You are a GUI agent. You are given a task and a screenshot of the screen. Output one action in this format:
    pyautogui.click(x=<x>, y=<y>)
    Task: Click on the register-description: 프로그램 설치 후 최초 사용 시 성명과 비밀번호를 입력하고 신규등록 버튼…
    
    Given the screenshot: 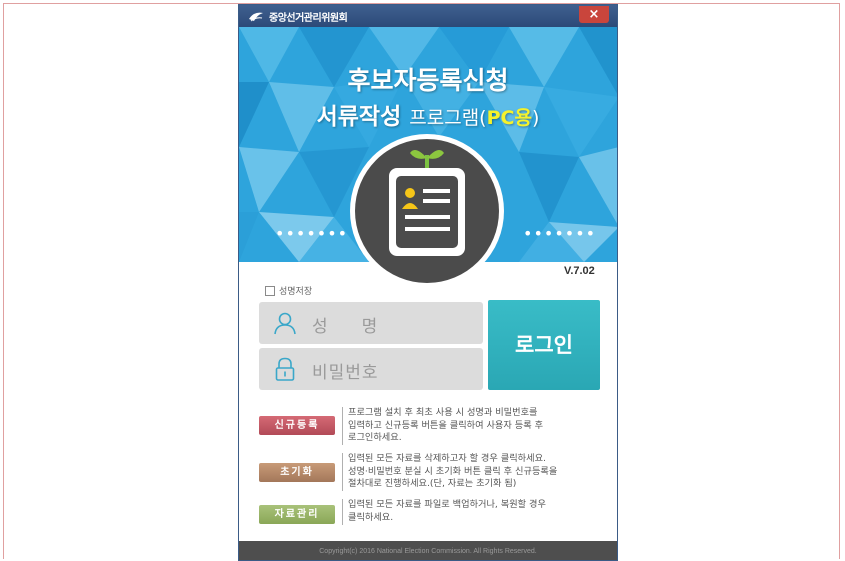 What is the action you would take?
    pyautogui.click(x=446, y=425)
    